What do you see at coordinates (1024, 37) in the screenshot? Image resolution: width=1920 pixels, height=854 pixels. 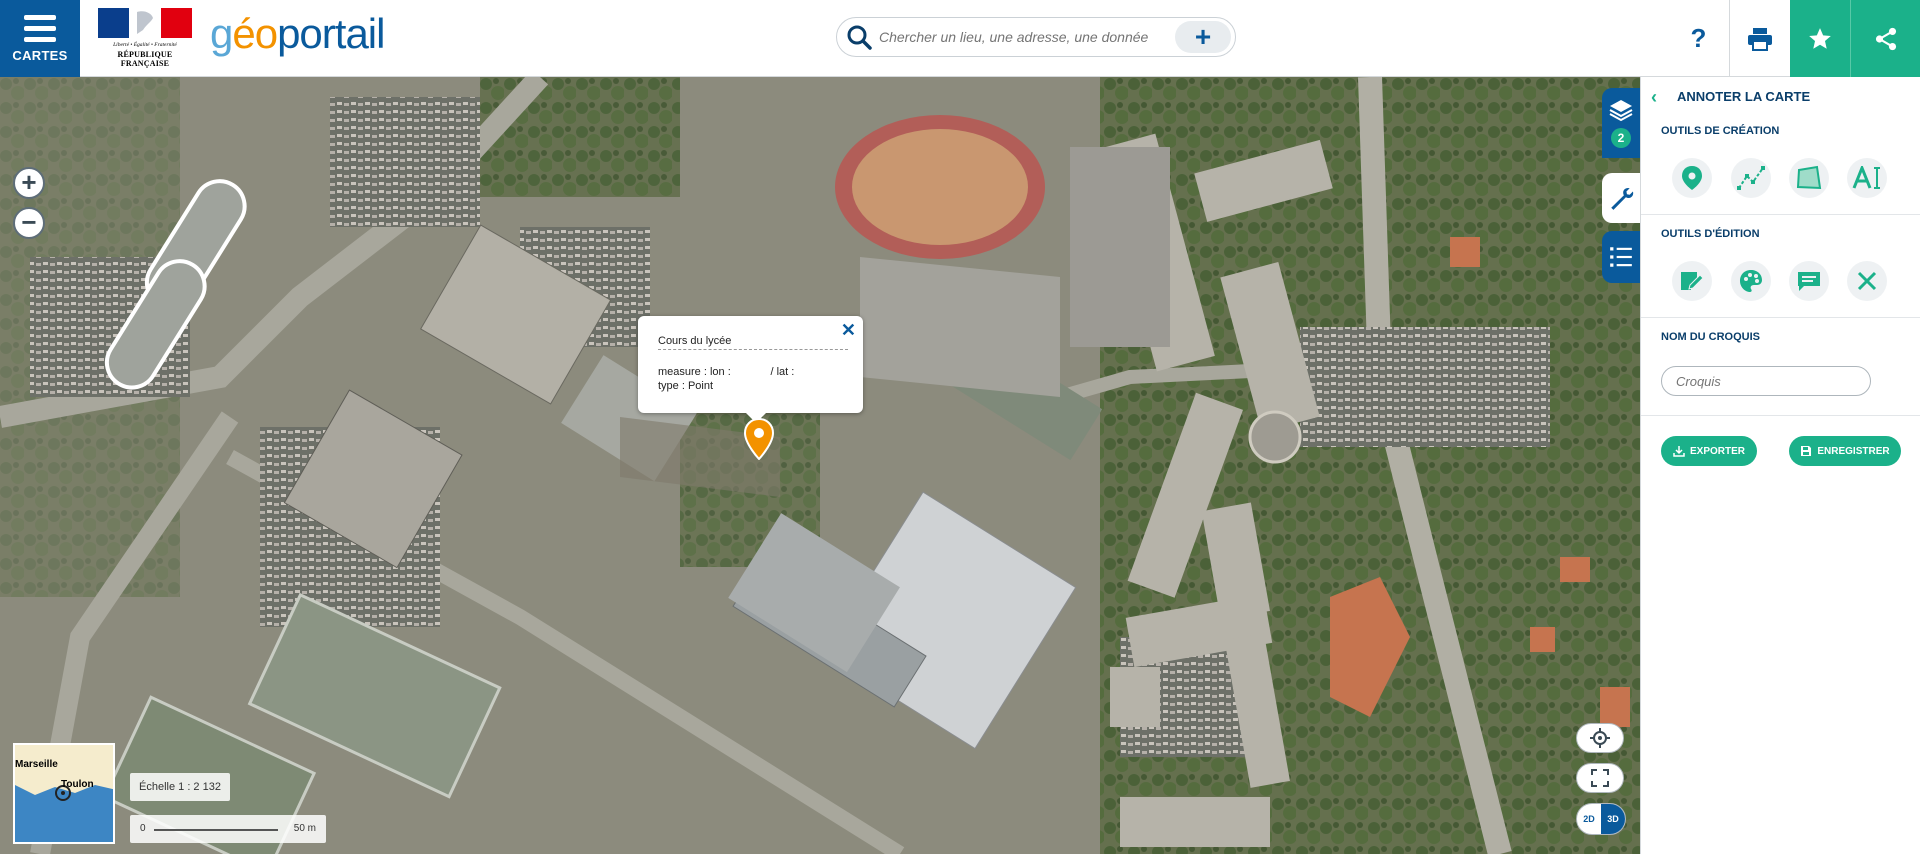 I see `search-input` at bounding box center [1024, 37].